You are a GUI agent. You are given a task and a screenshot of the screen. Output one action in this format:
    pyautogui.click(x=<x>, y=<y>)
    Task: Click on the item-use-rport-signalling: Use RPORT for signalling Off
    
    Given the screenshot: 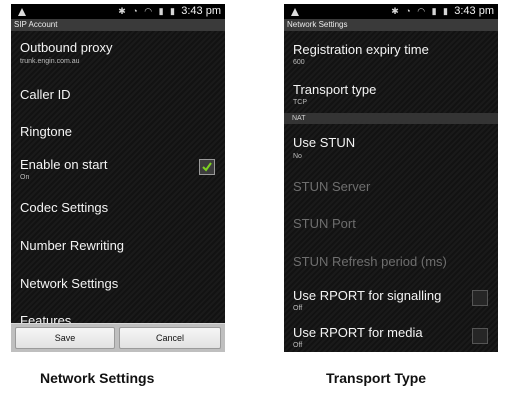 What is the action you would take?
    pyautogui.click(x=391, y=299)
    